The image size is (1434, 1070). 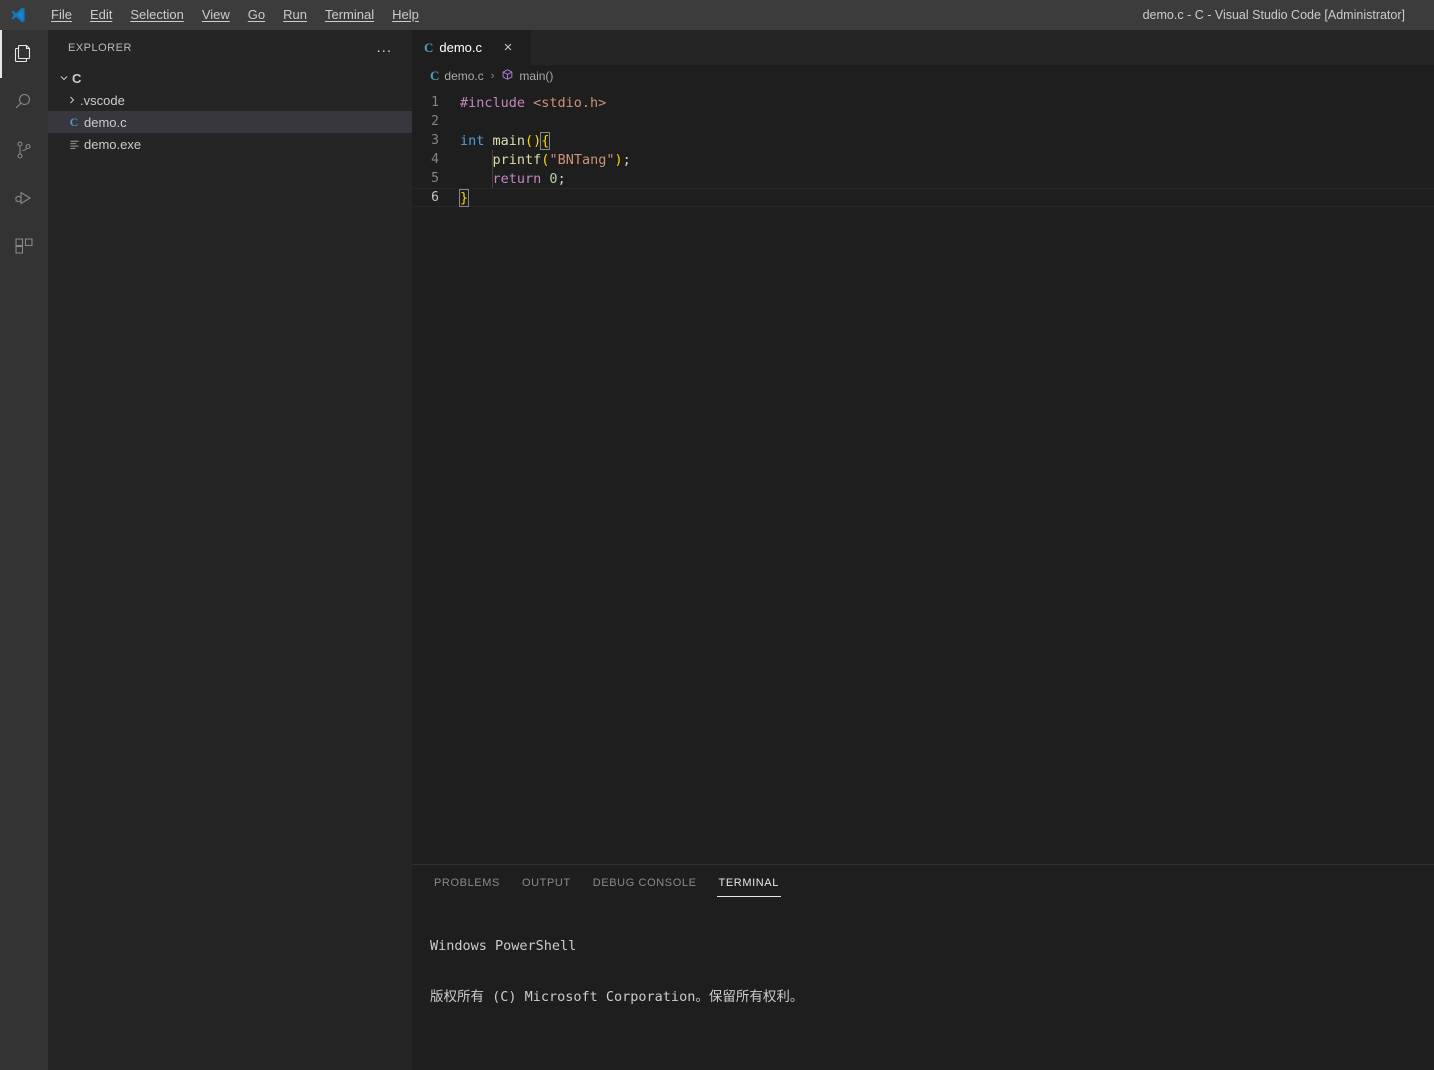 I want to click on menu-run-label: Run, so click(x=295, y=14).